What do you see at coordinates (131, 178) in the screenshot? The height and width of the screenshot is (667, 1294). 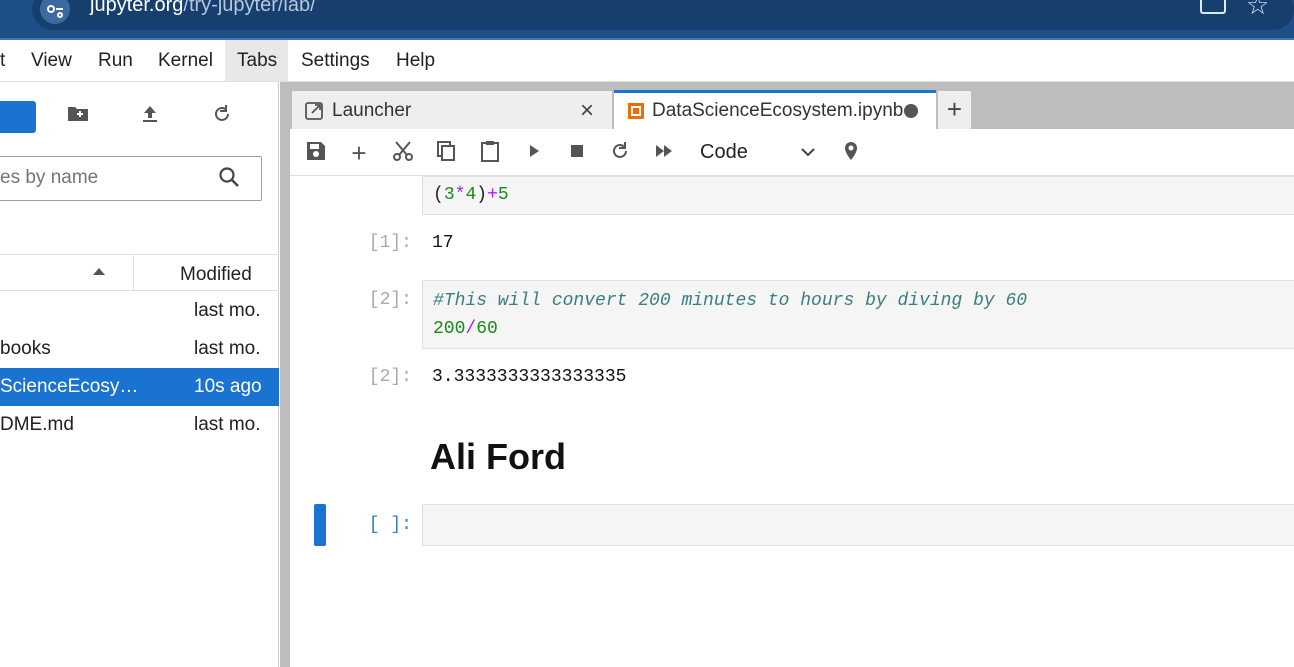 I see `file-filter-box: es by name` at bounding box center [131, 178].